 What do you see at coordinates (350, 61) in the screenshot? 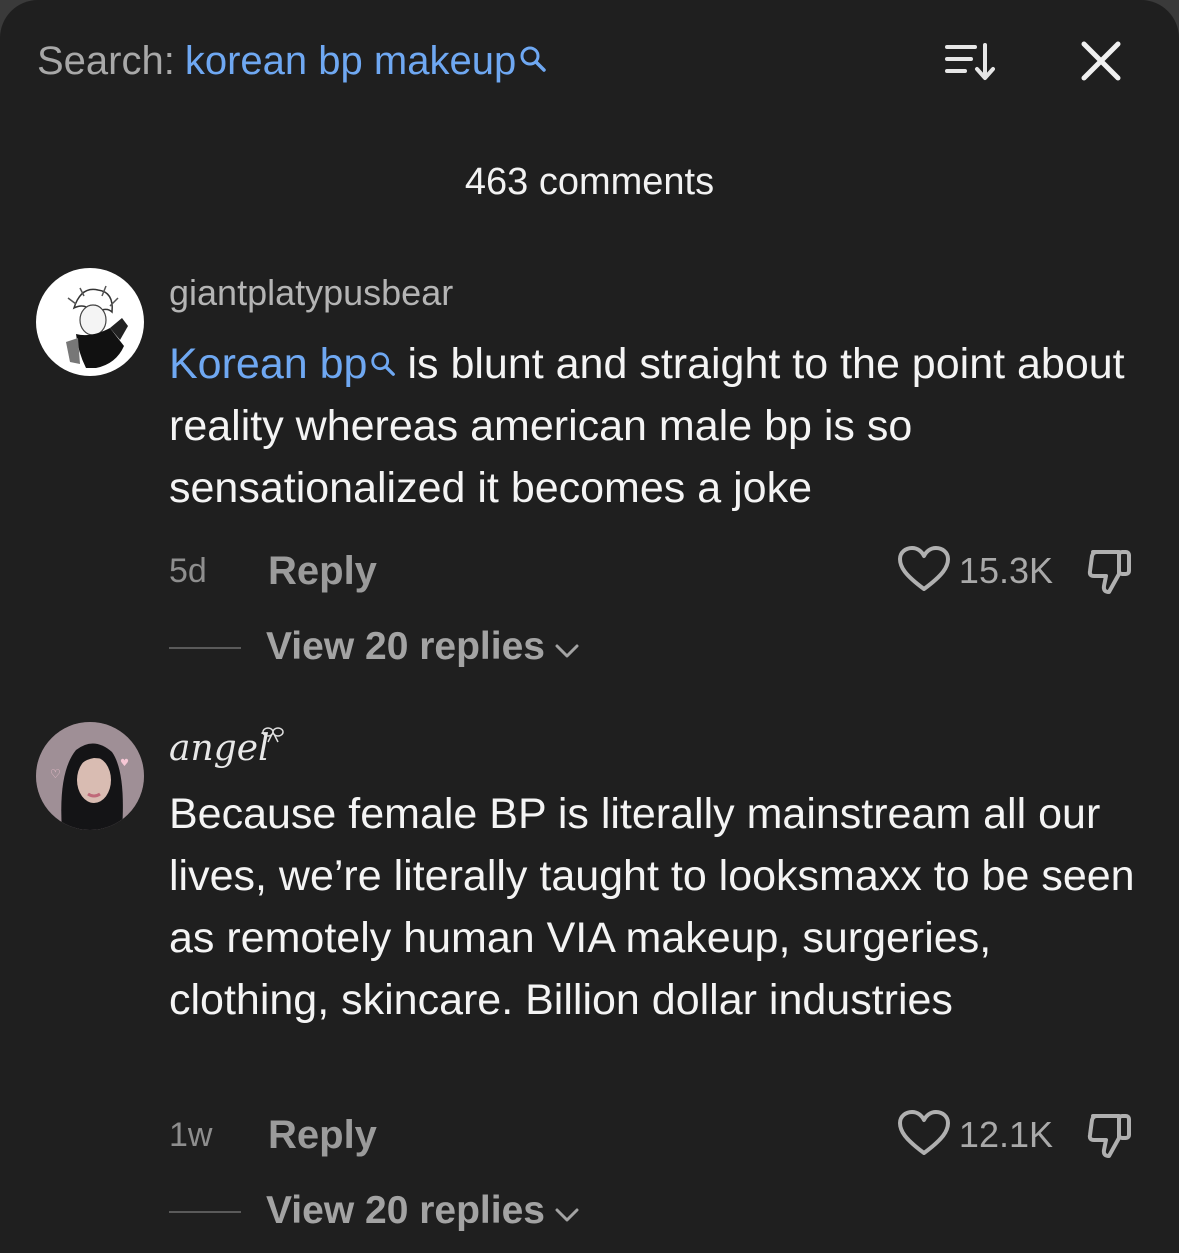
I see `search-query-link: korean bp makeup` at bounding box center [350, 61].